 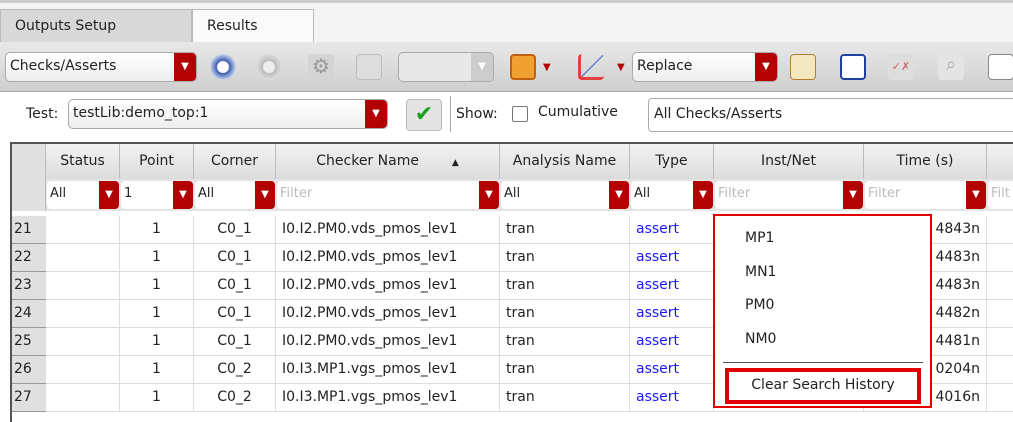 I want to click on filter-value: Filter, so click(x=734, y=193).